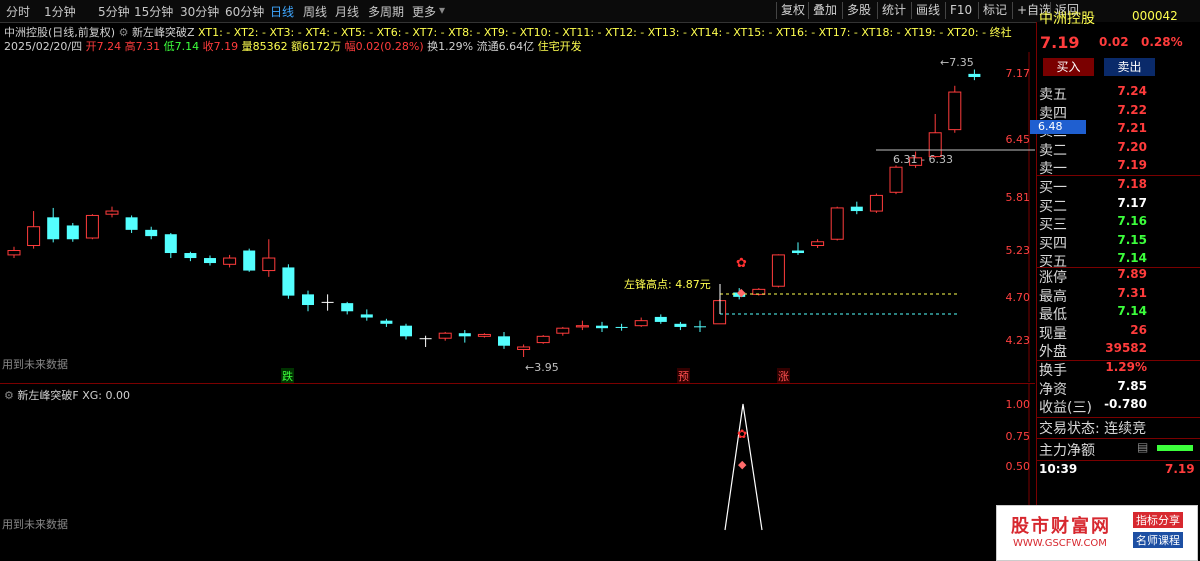  I want to click on main-flow-bar, so click(1175, 448).